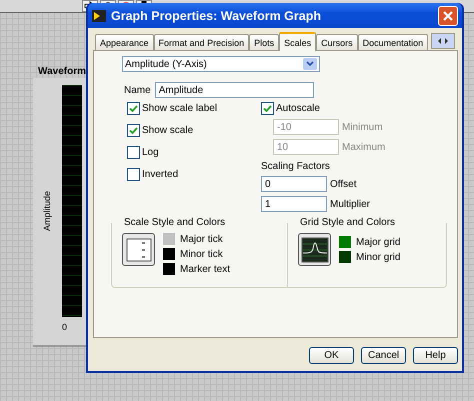 The height and width of the screenshot is (401, 474). What do you see at coordinates (294, 204) in the screenshot?
I see `input-field: 1` at bounding box center [294, 204].